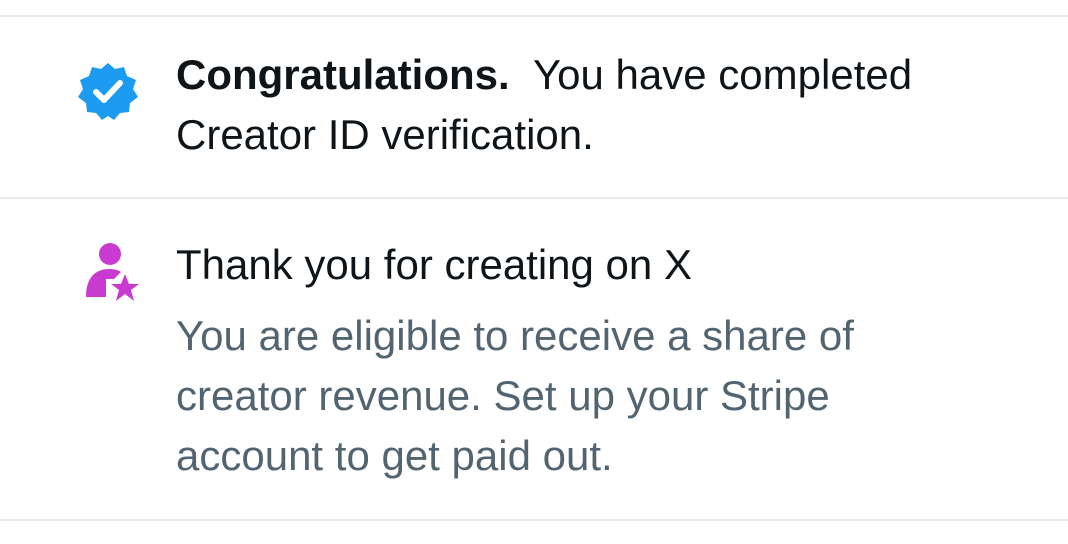 The image size is (1068, 544). What do you see at coordinates (515, 335) in the screenshot?
I see `creator-description-line-1: You are eligible to receive a share of` at bounding box center [515, 335].